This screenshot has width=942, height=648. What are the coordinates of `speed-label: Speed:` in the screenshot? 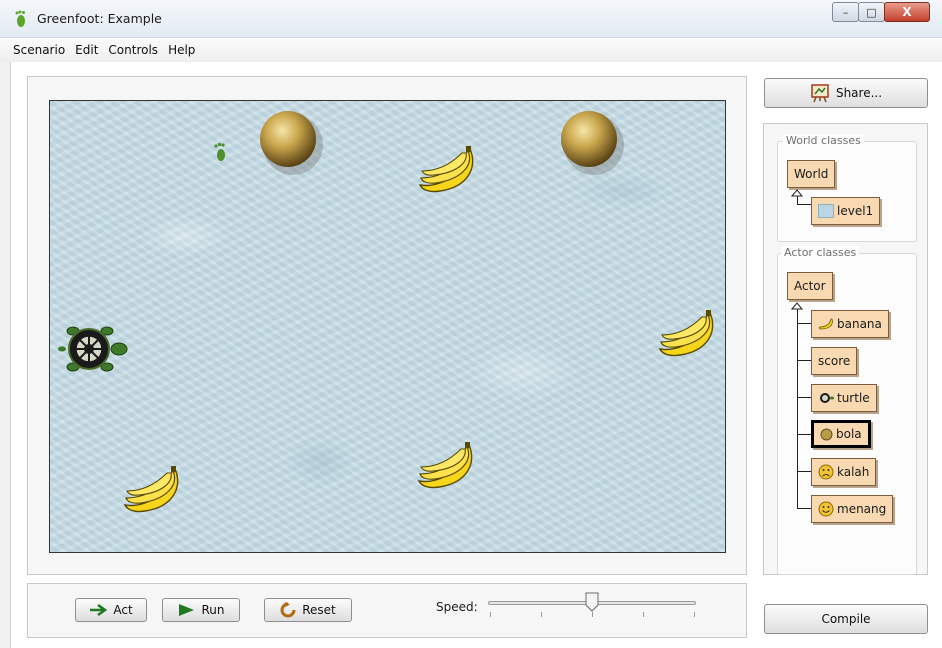 It's located at (457, 607).